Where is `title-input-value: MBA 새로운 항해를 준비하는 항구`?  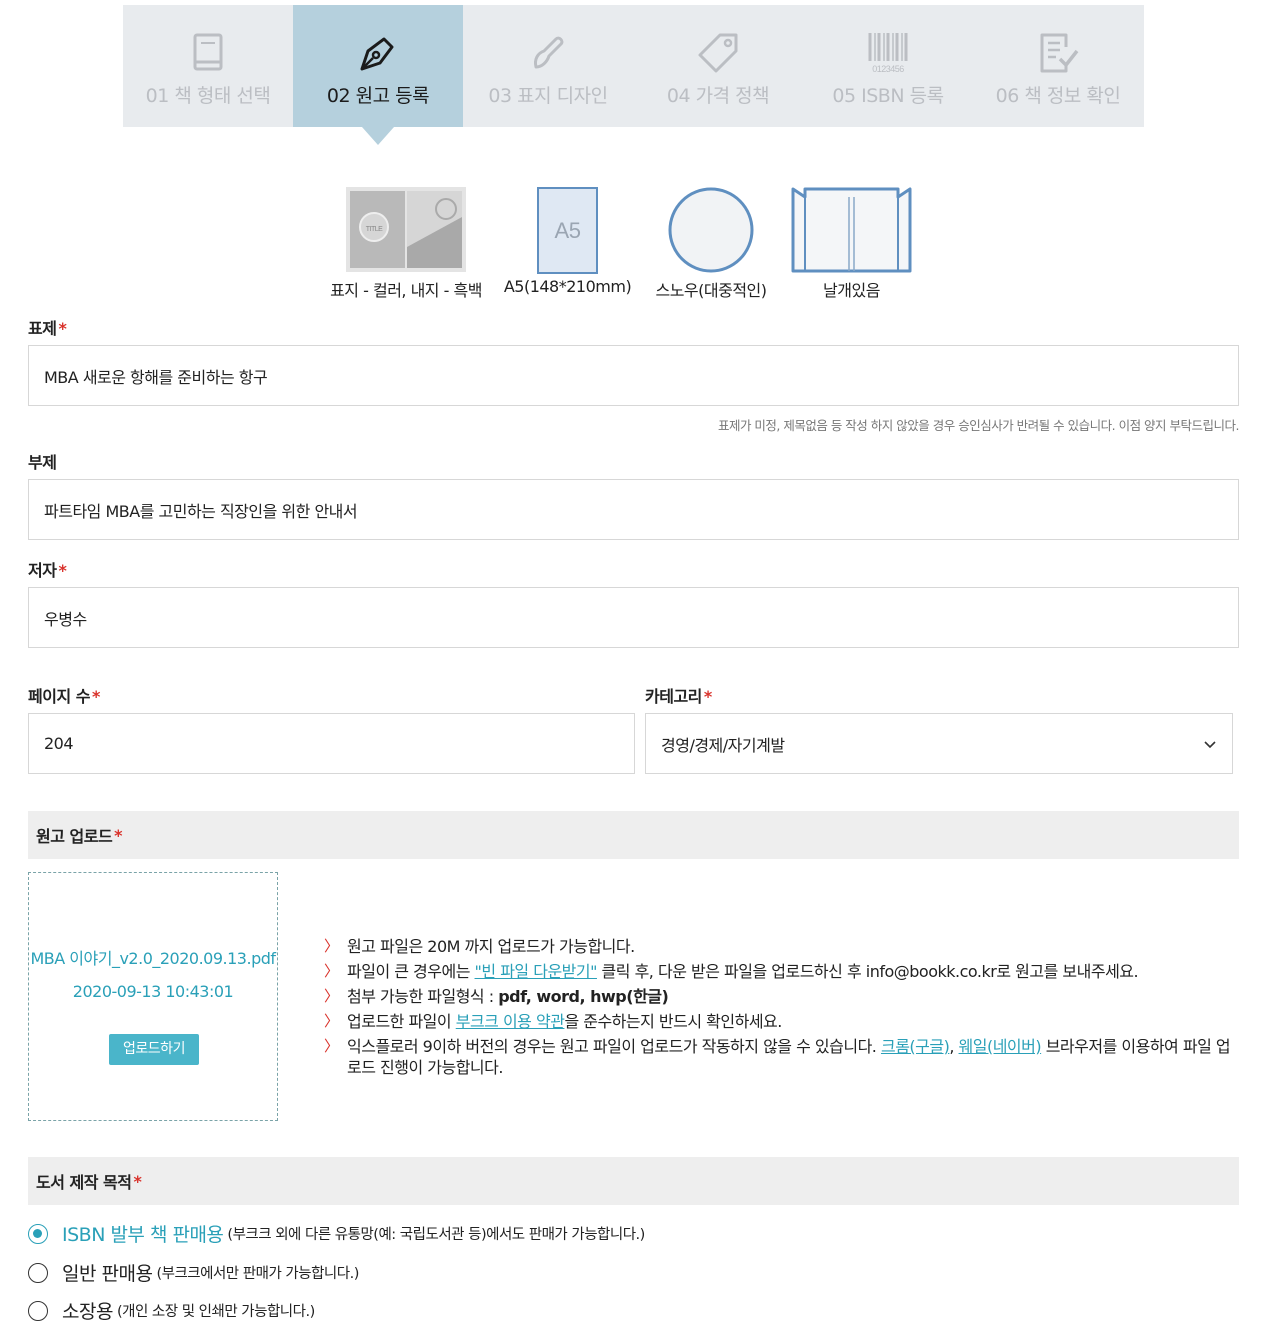 title-input-value: MBA 새로운 항해를 준비하는 항구 is located at coordinates (156, 377).